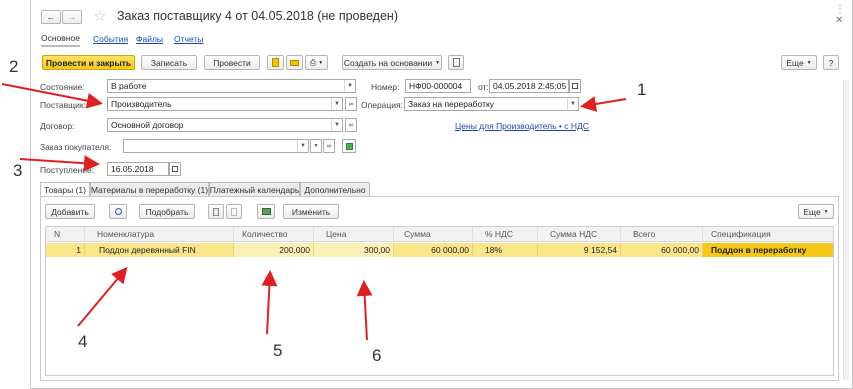  What do you see at coordinates (188, 39) in the screenshot?
I see `nav-tab-reports: Отчеты` at bounding box center [188, 39].